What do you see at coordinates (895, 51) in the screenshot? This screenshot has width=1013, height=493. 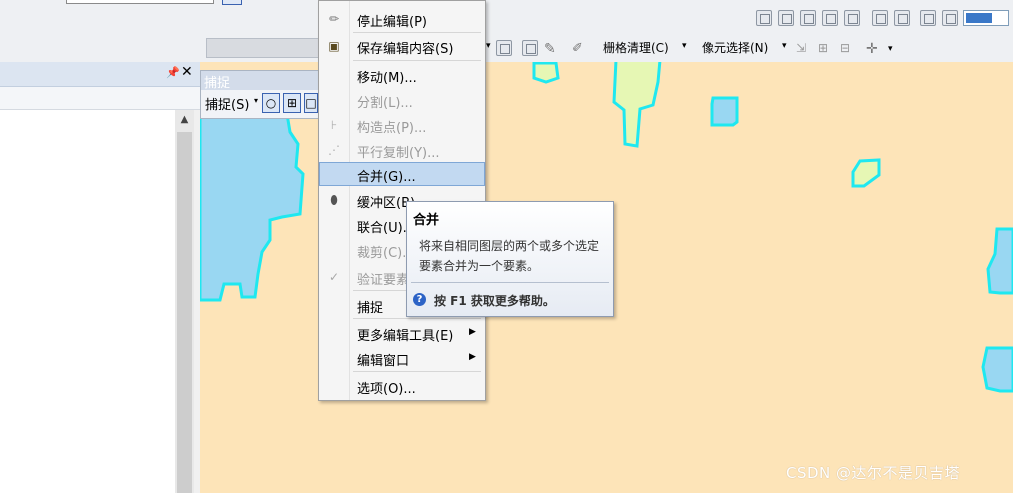 I see `toolbar-overflow-icon: ▾` at bounding box center [895, 51].